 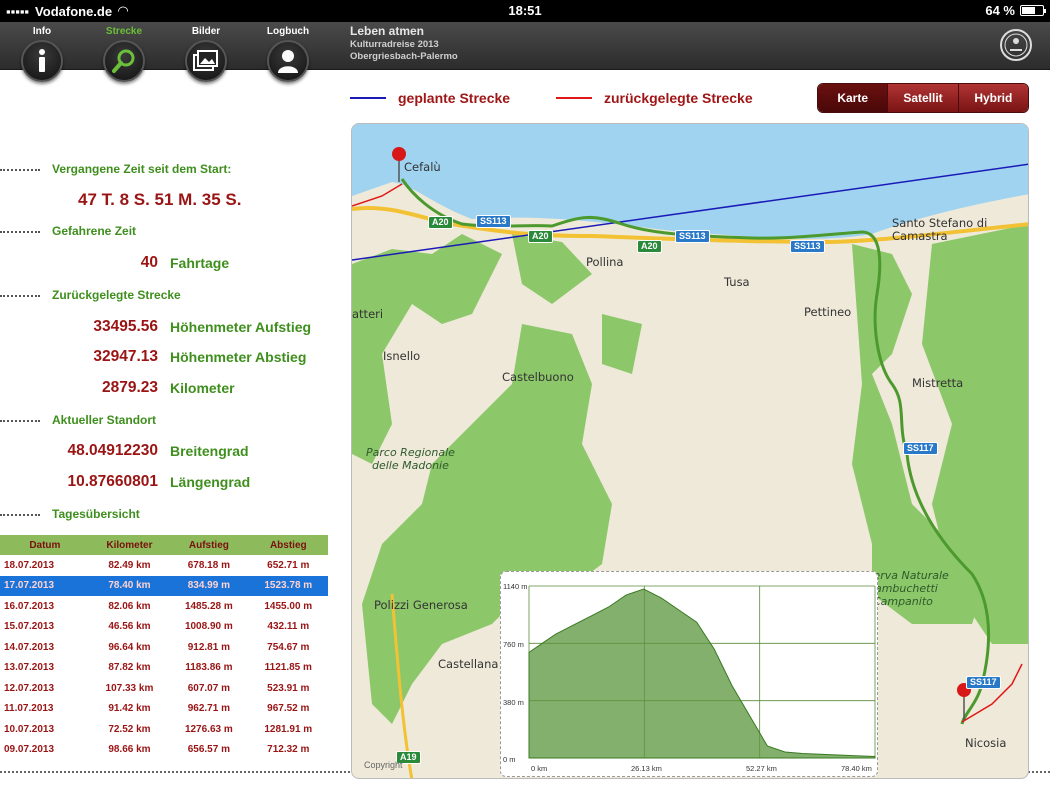 I want to click on legend-traveled: zurückgelegte Strecke, so click(x=654, y=98).